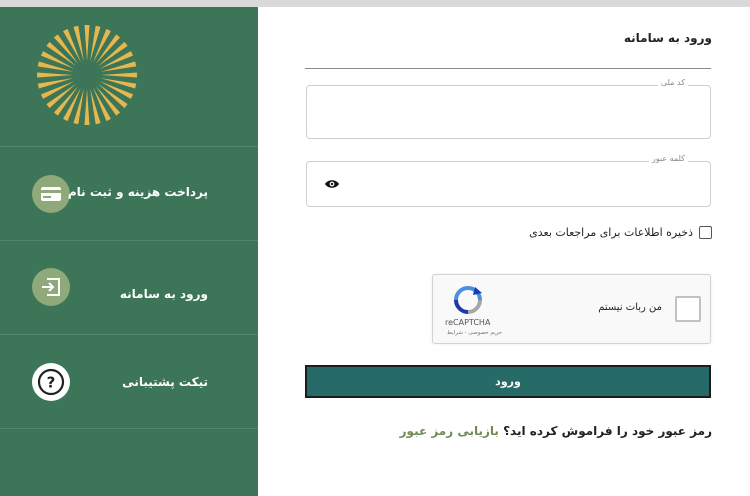 The height and width of the screenshot is (496, 750). What do you see at coordinates (51, 287) in the screenshot?
I see `login-icon` at bounding box center [51, 287].